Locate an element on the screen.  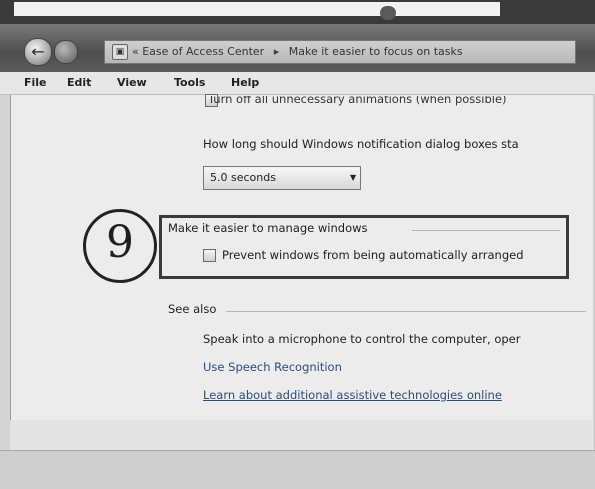
menu-view: View is located at coordinates (132, 82).